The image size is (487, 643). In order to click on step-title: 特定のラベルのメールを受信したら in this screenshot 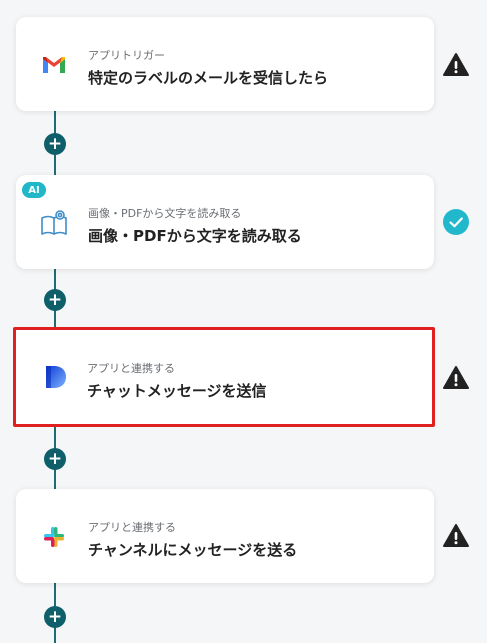, I will do `click(208, 78)`.